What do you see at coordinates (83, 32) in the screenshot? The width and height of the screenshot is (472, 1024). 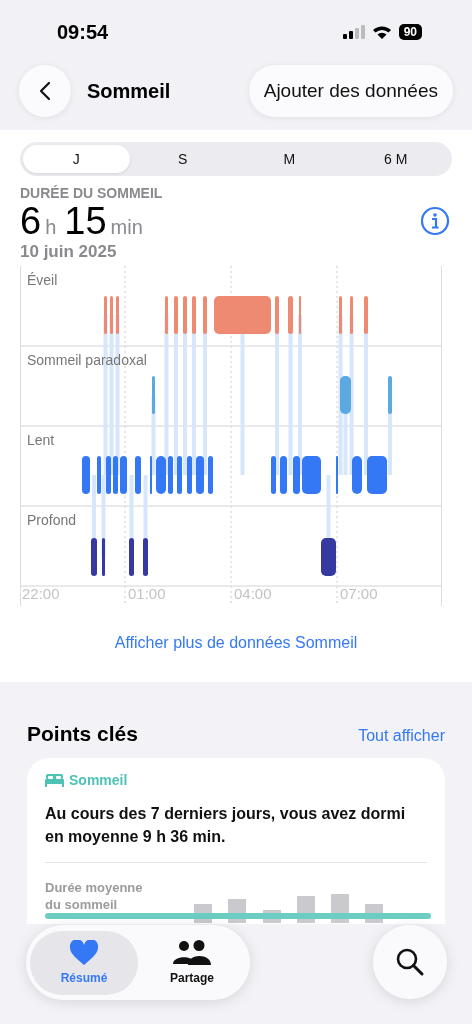 I see `status-time: 09:54` at bounding box center [83, 32].